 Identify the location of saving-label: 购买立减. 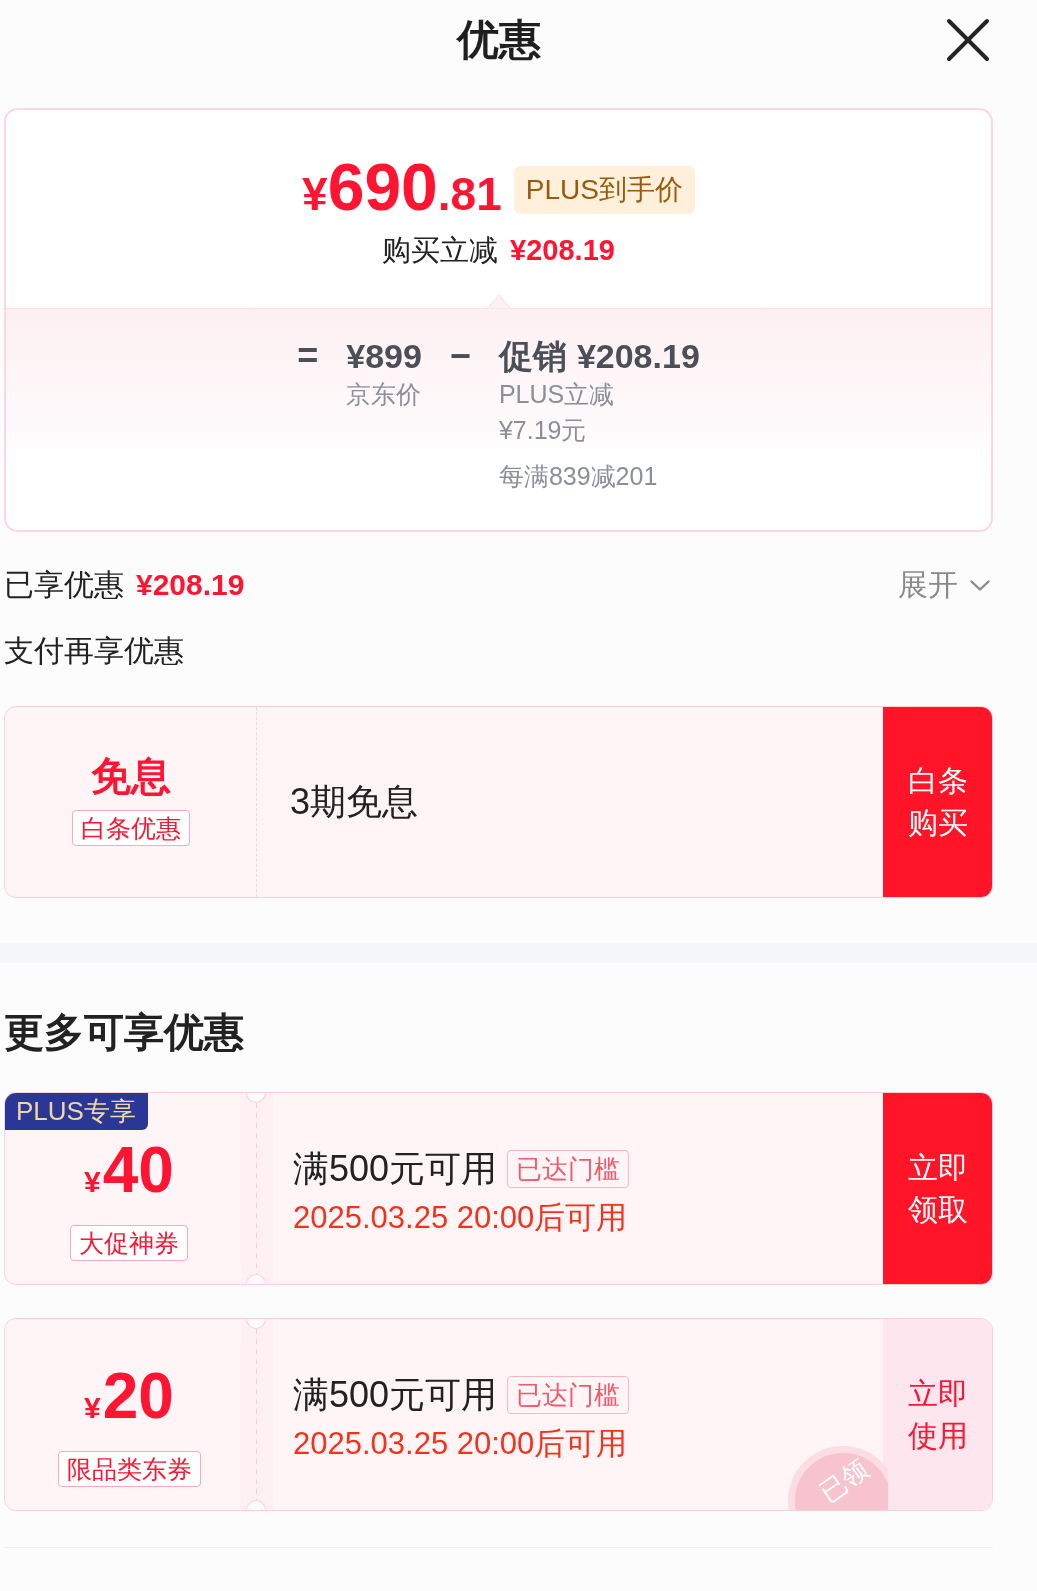
(440, 250).